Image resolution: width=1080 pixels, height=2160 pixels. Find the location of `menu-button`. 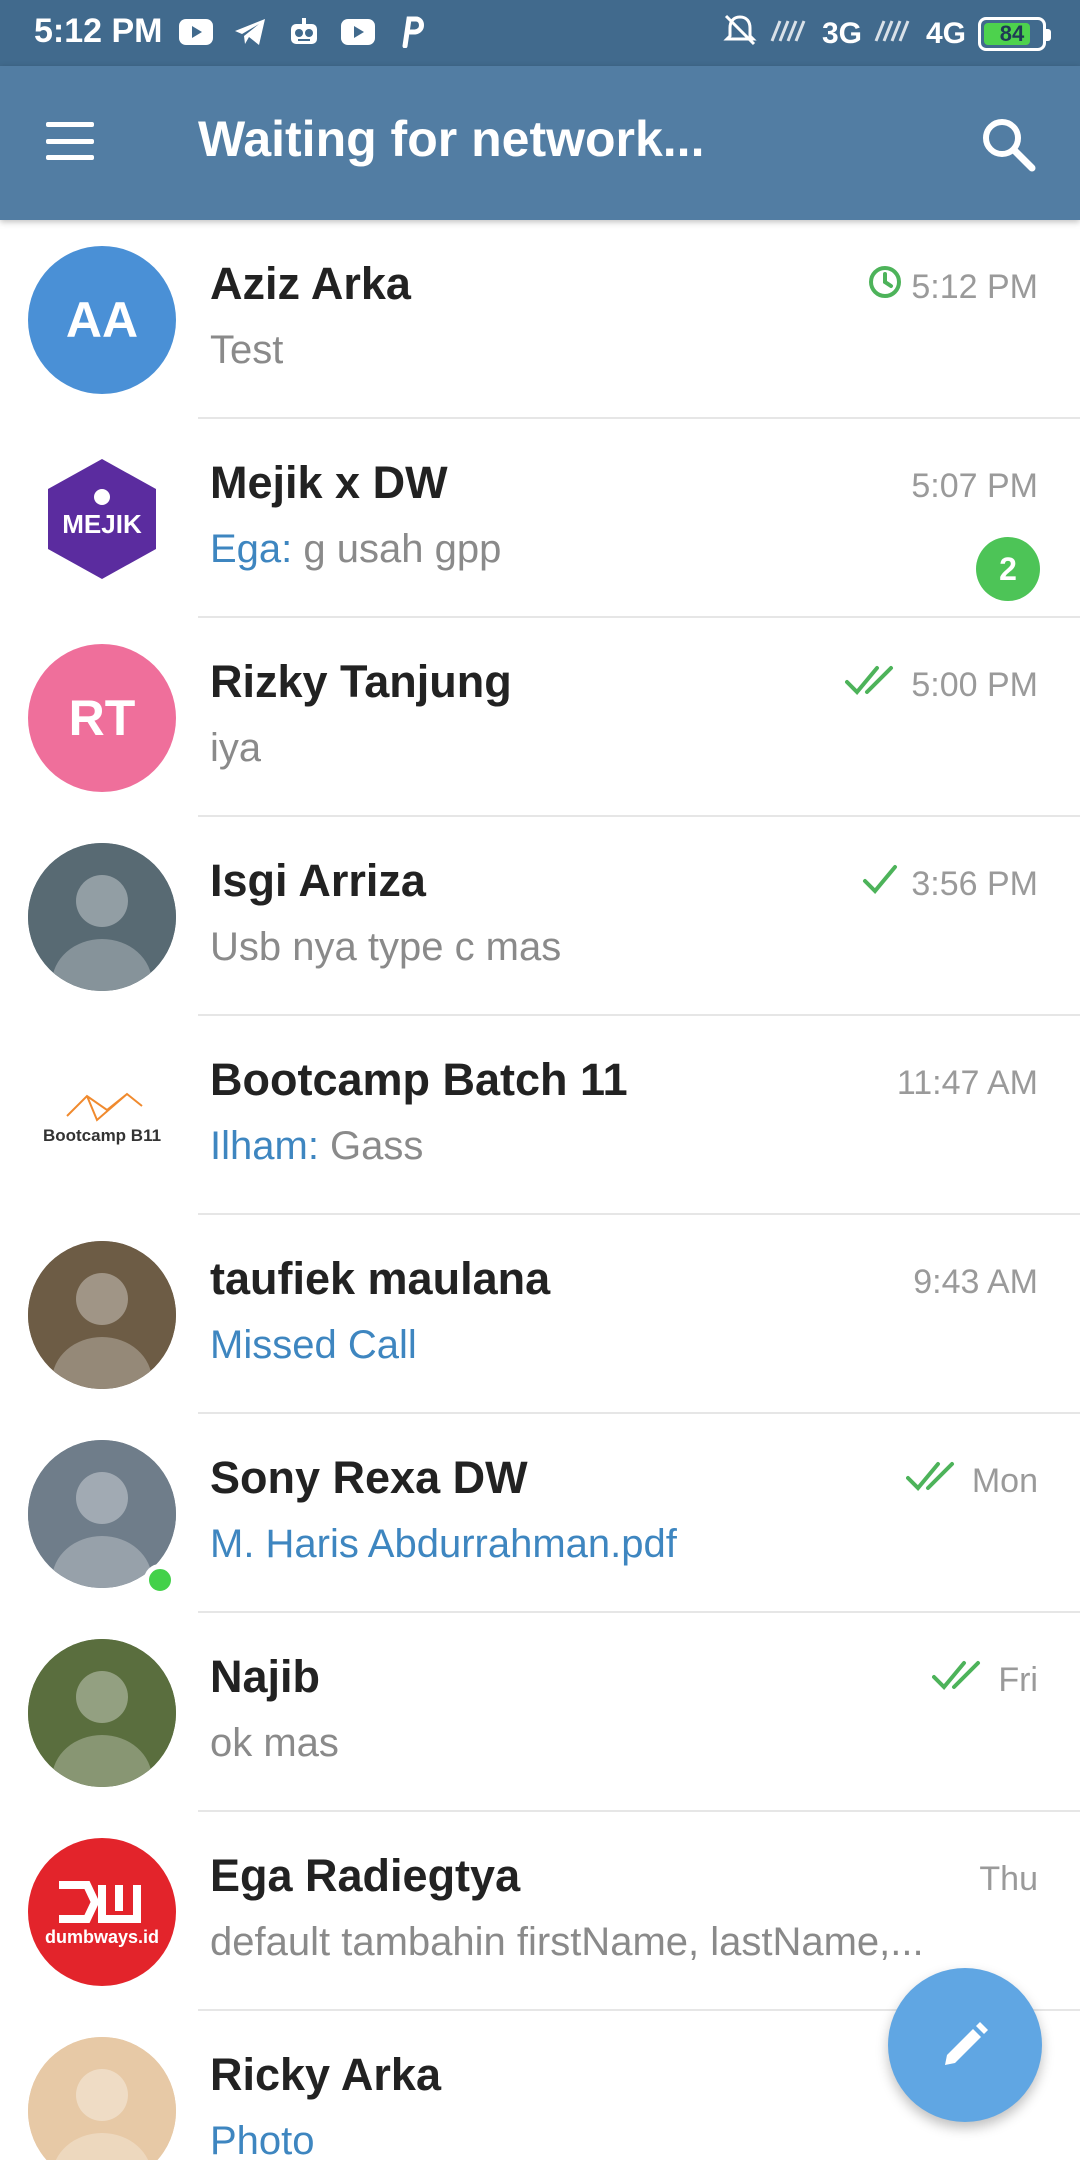

menu-button is located at coordinates (70, 141).